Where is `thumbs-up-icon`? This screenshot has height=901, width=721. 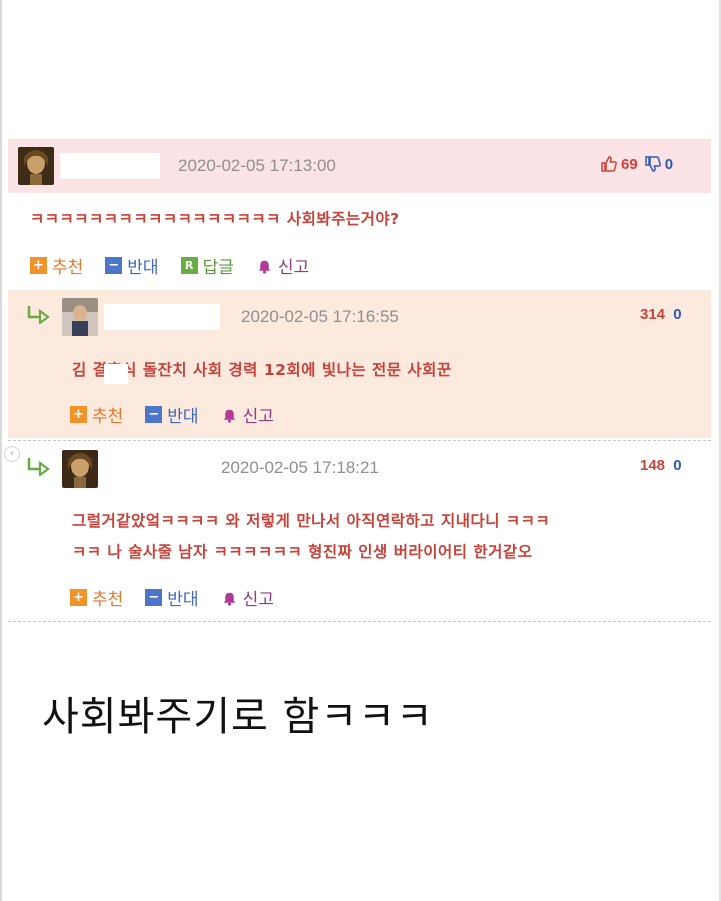 thumbs-up-icon is located at coordinates (609, 164).